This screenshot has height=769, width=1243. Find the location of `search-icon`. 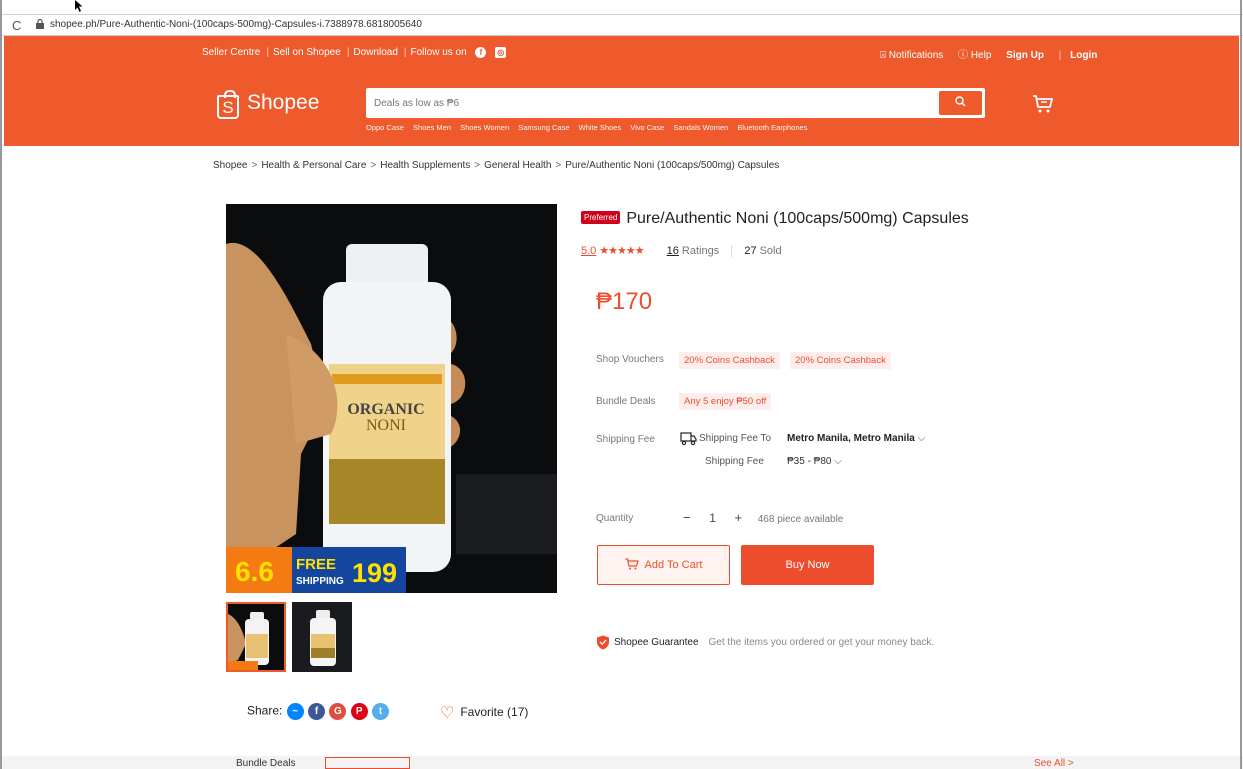

search-icon is located at coordinates (960, 101).